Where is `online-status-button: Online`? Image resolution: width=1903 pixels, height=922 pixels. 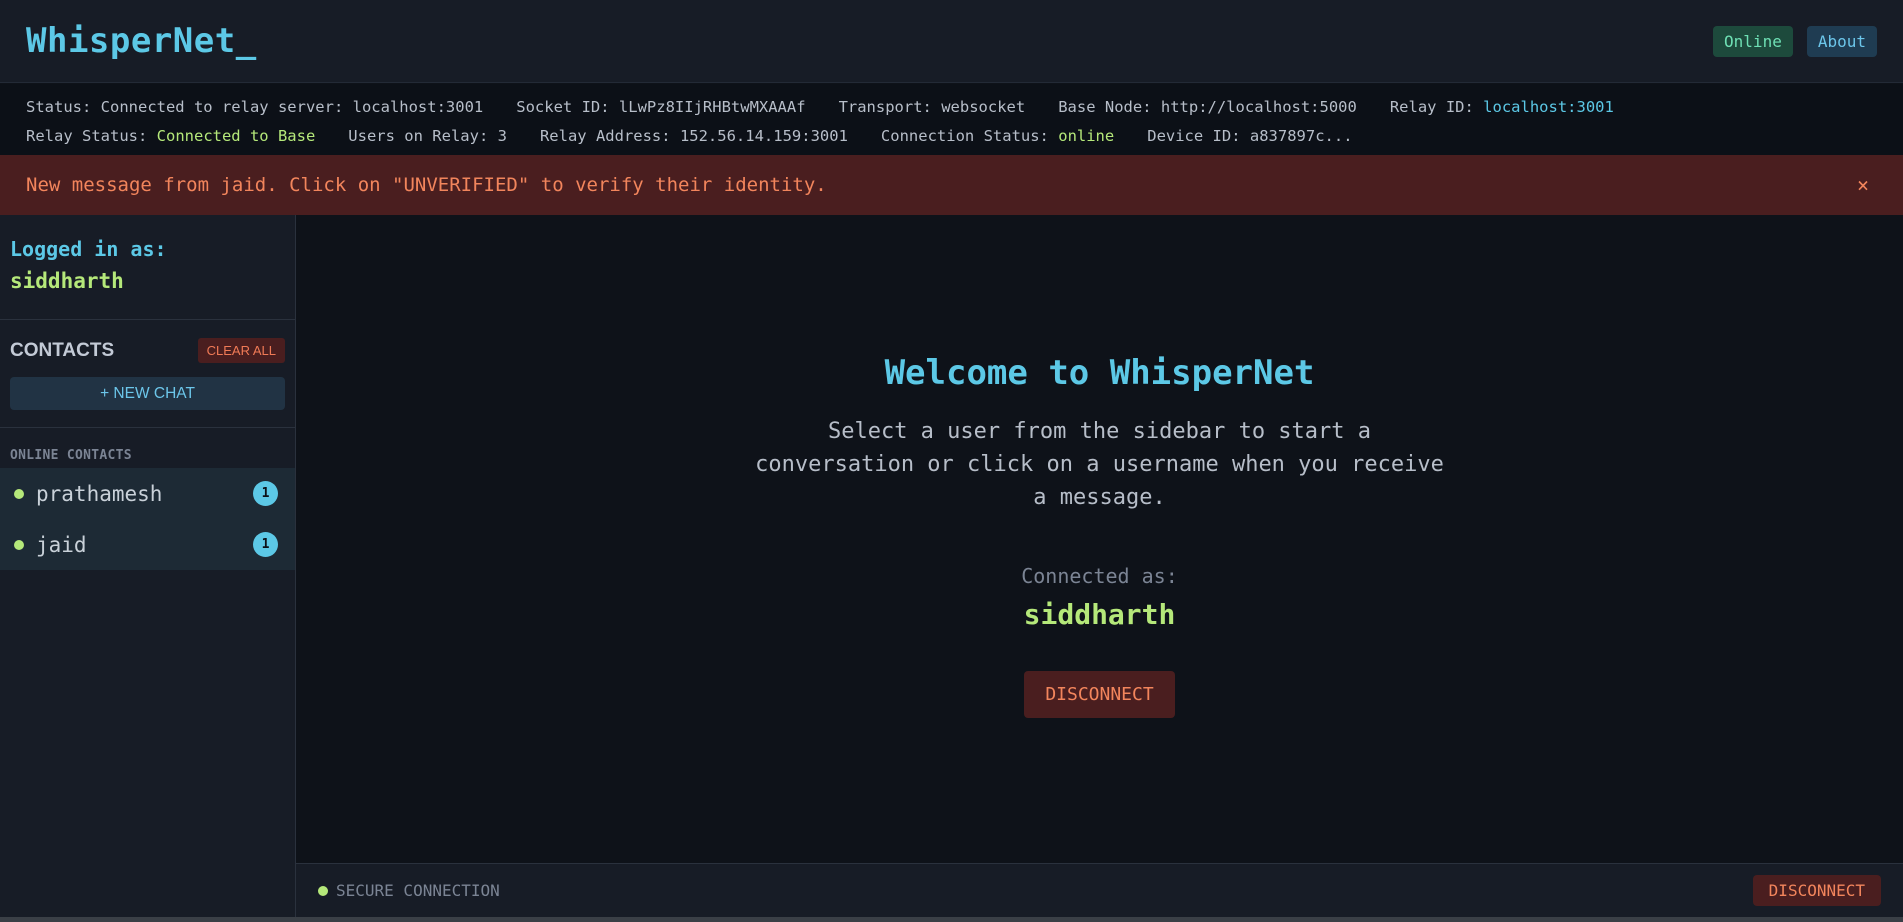
online-status-button: Online is located at coordinates (1753, 41).